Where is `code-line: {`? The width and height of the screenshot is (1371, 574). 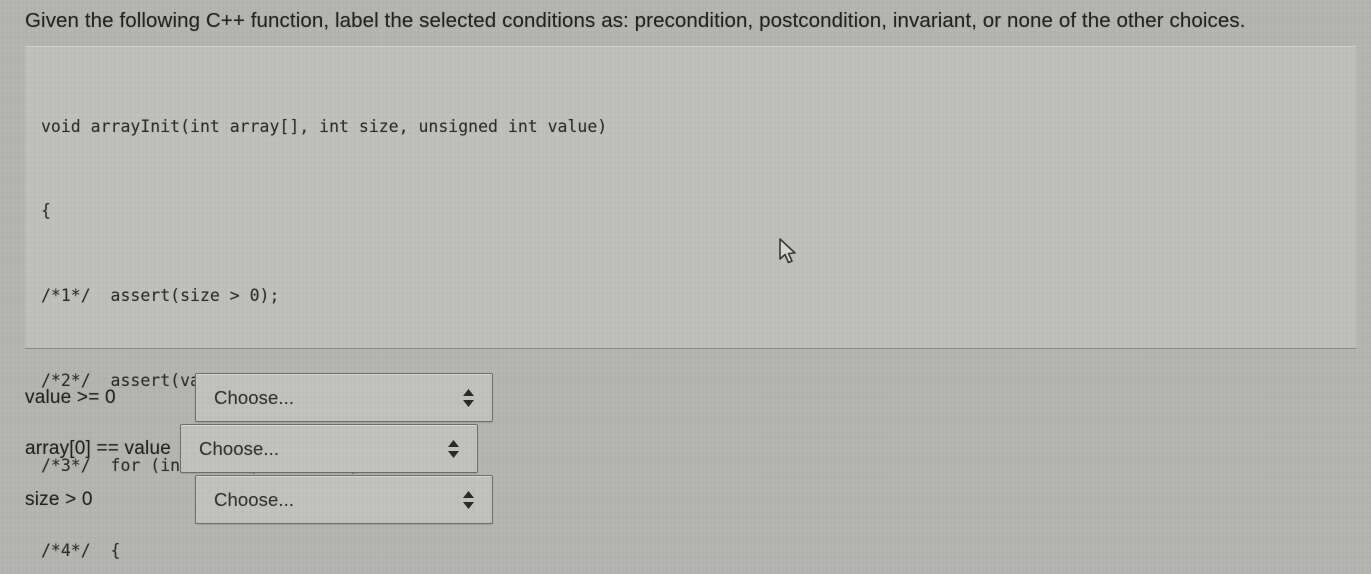
code-line: { is located at coordinates (46, 211).